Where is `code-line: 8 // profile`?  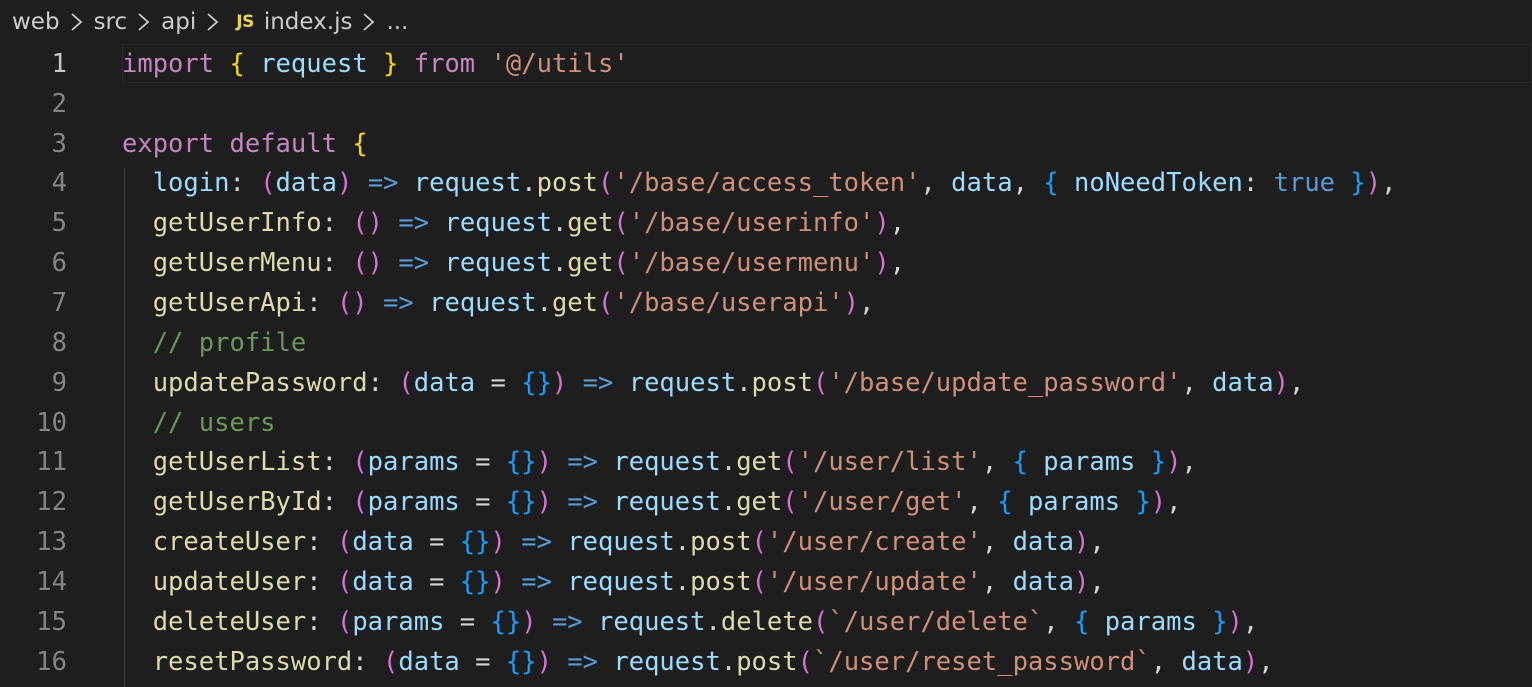 code-line: 8 // profile is located at coordinates (766, 343).